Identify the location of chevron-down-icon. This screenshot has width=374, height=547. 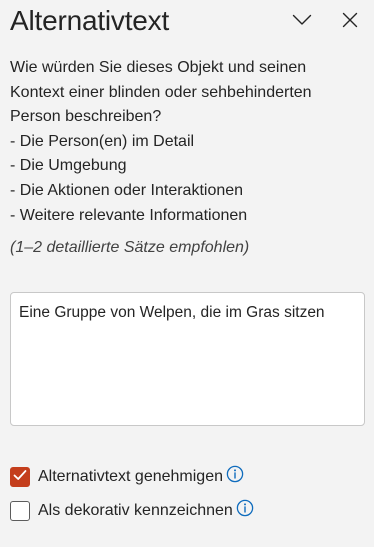
(302, 22).